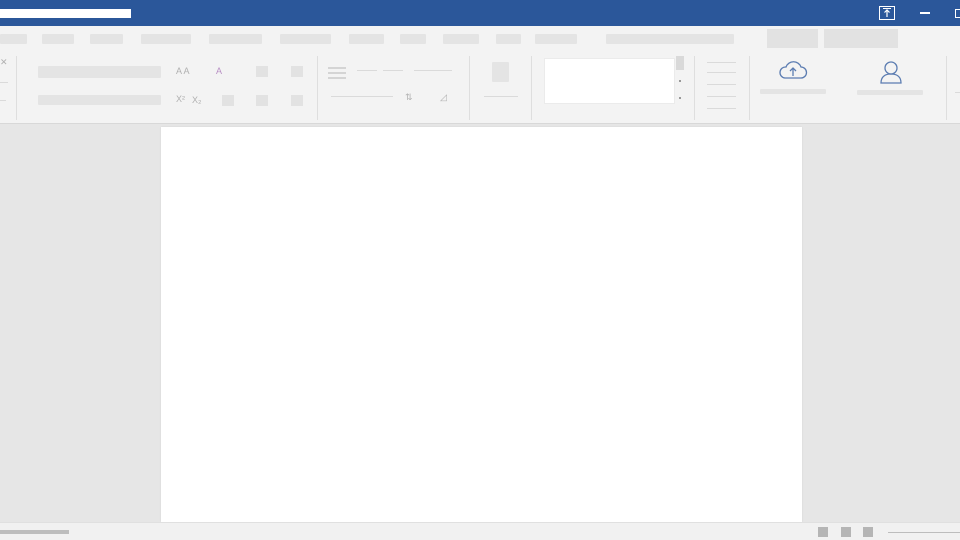 This screenshot has width=960, height=540. Describe the element at coordinates (262, 100) in the screenshot. I see `underline-button` at that location.